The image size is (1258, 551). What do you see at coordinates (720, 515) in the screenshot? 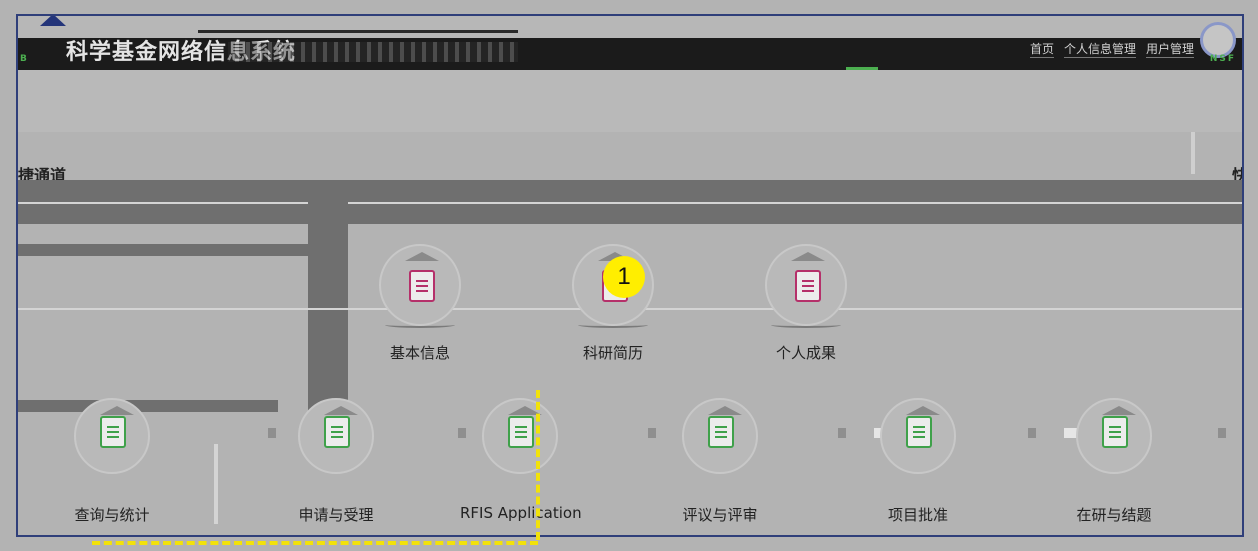
I see `tile-label: 评议与评审` at bounding box center [720, 515].